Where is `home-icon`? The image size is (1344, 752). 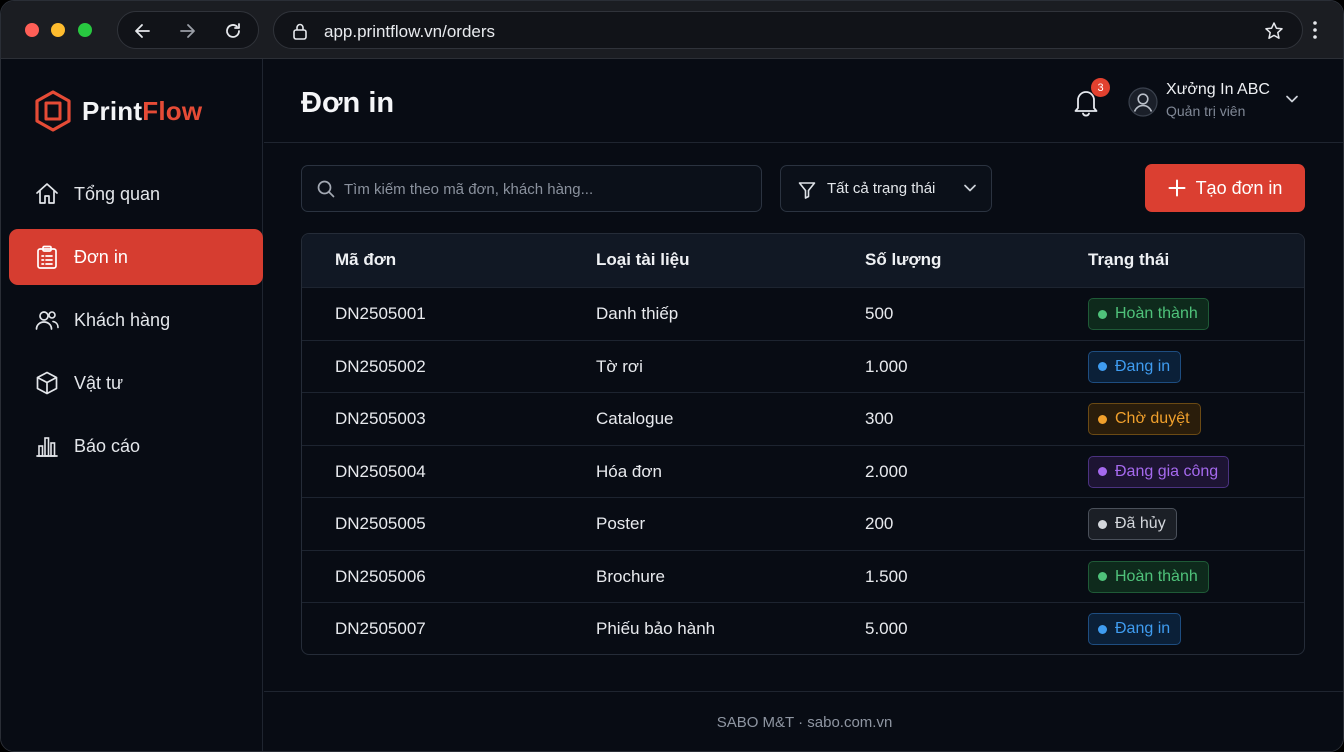 home-icon is located at coordinates (47, 194).